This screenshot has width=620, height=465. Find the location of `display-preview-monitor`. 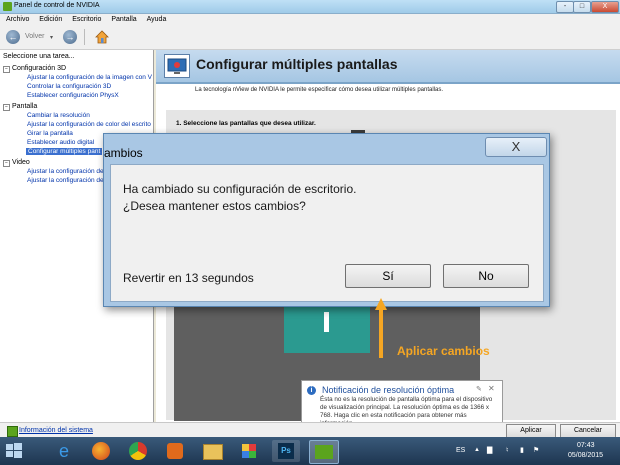

display-preview-monitor is located at coordinates (327, 329).